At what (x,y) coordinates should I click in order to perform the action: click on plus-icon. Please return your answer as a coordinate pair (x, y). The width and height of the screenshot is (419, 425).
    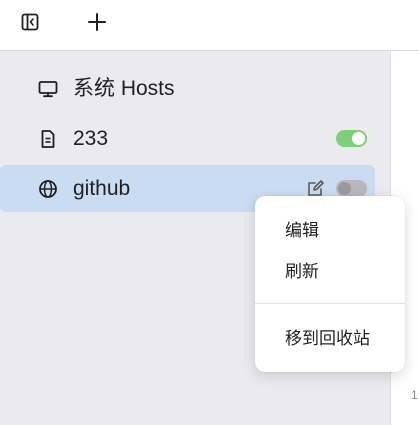
    Looking at the image, I should click on (97, 22).